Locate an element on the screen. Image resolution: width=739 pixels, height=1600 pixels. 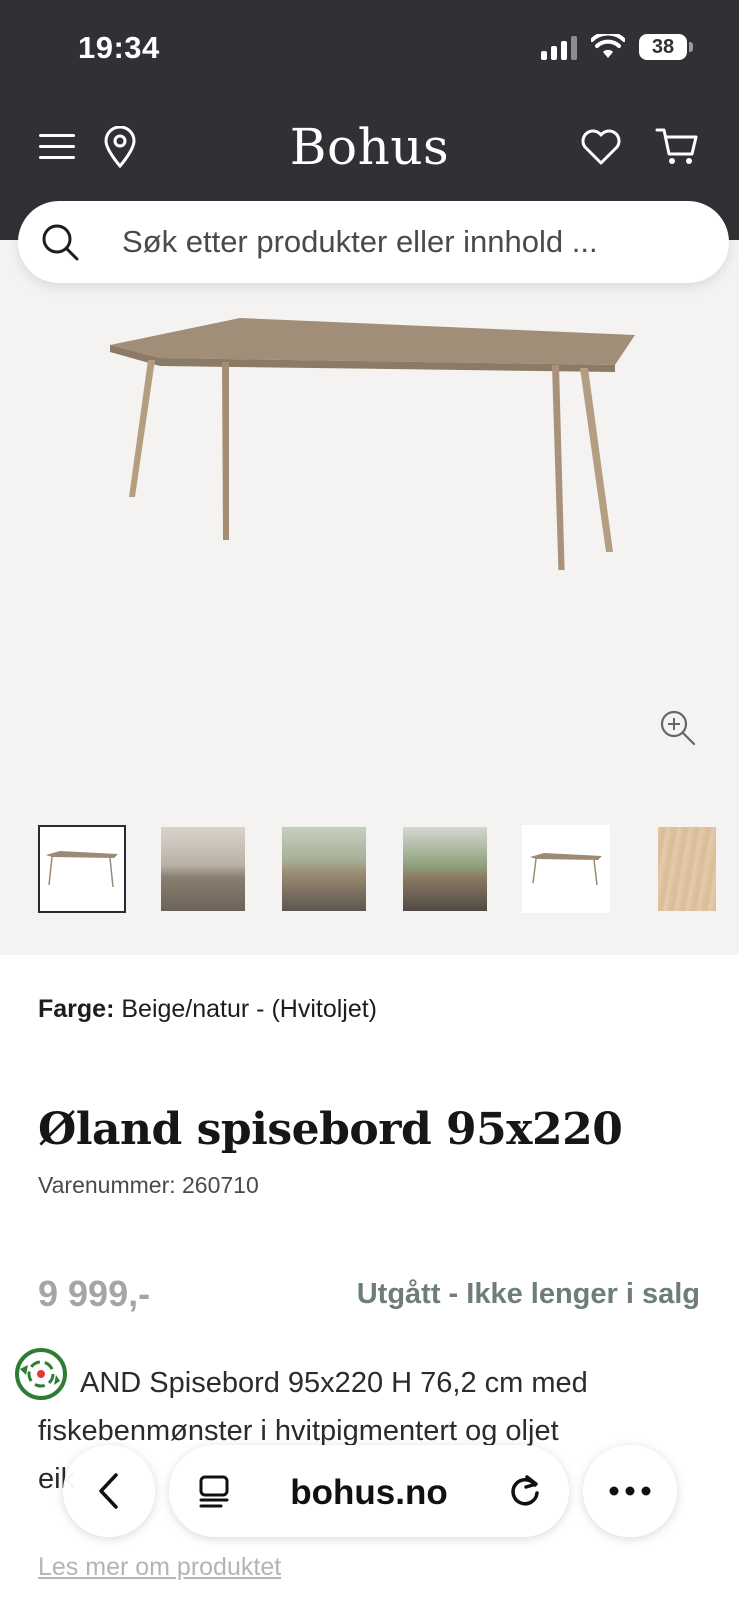
search-bar is located at coordinates (373, 242).